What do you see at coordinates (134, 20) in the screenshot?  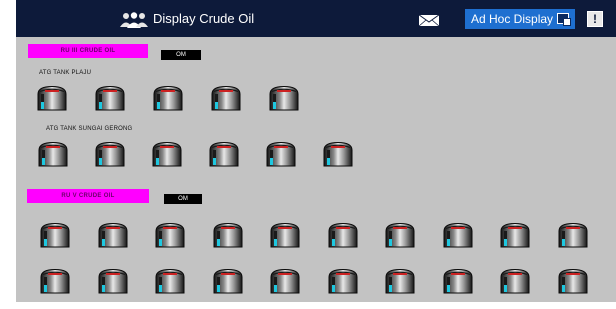 I see `users-icon` at bounding box center [134, 20].